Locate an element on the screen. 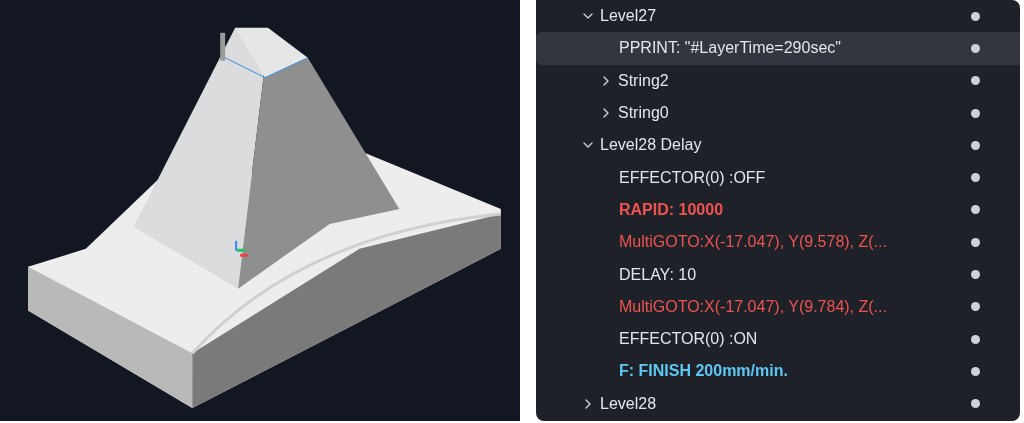 The width and height of the screenshot is (1024, 423). row-label: F: FINISH 200mm/min. is located at coordinates (703, 371).